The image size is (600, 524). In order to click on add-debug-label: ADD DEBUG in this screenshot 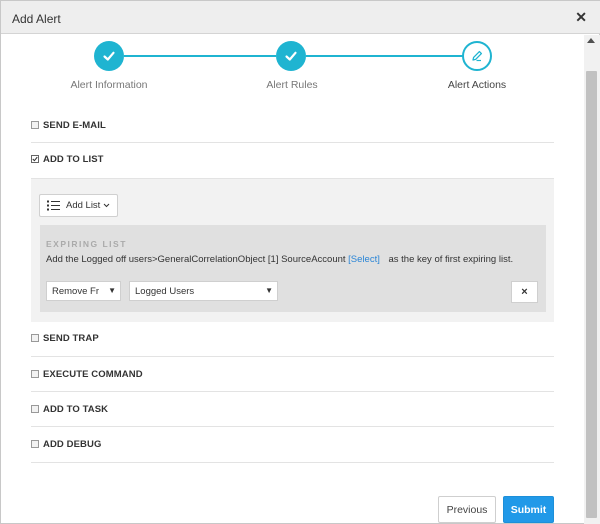, I will do `click(72, 444)`.